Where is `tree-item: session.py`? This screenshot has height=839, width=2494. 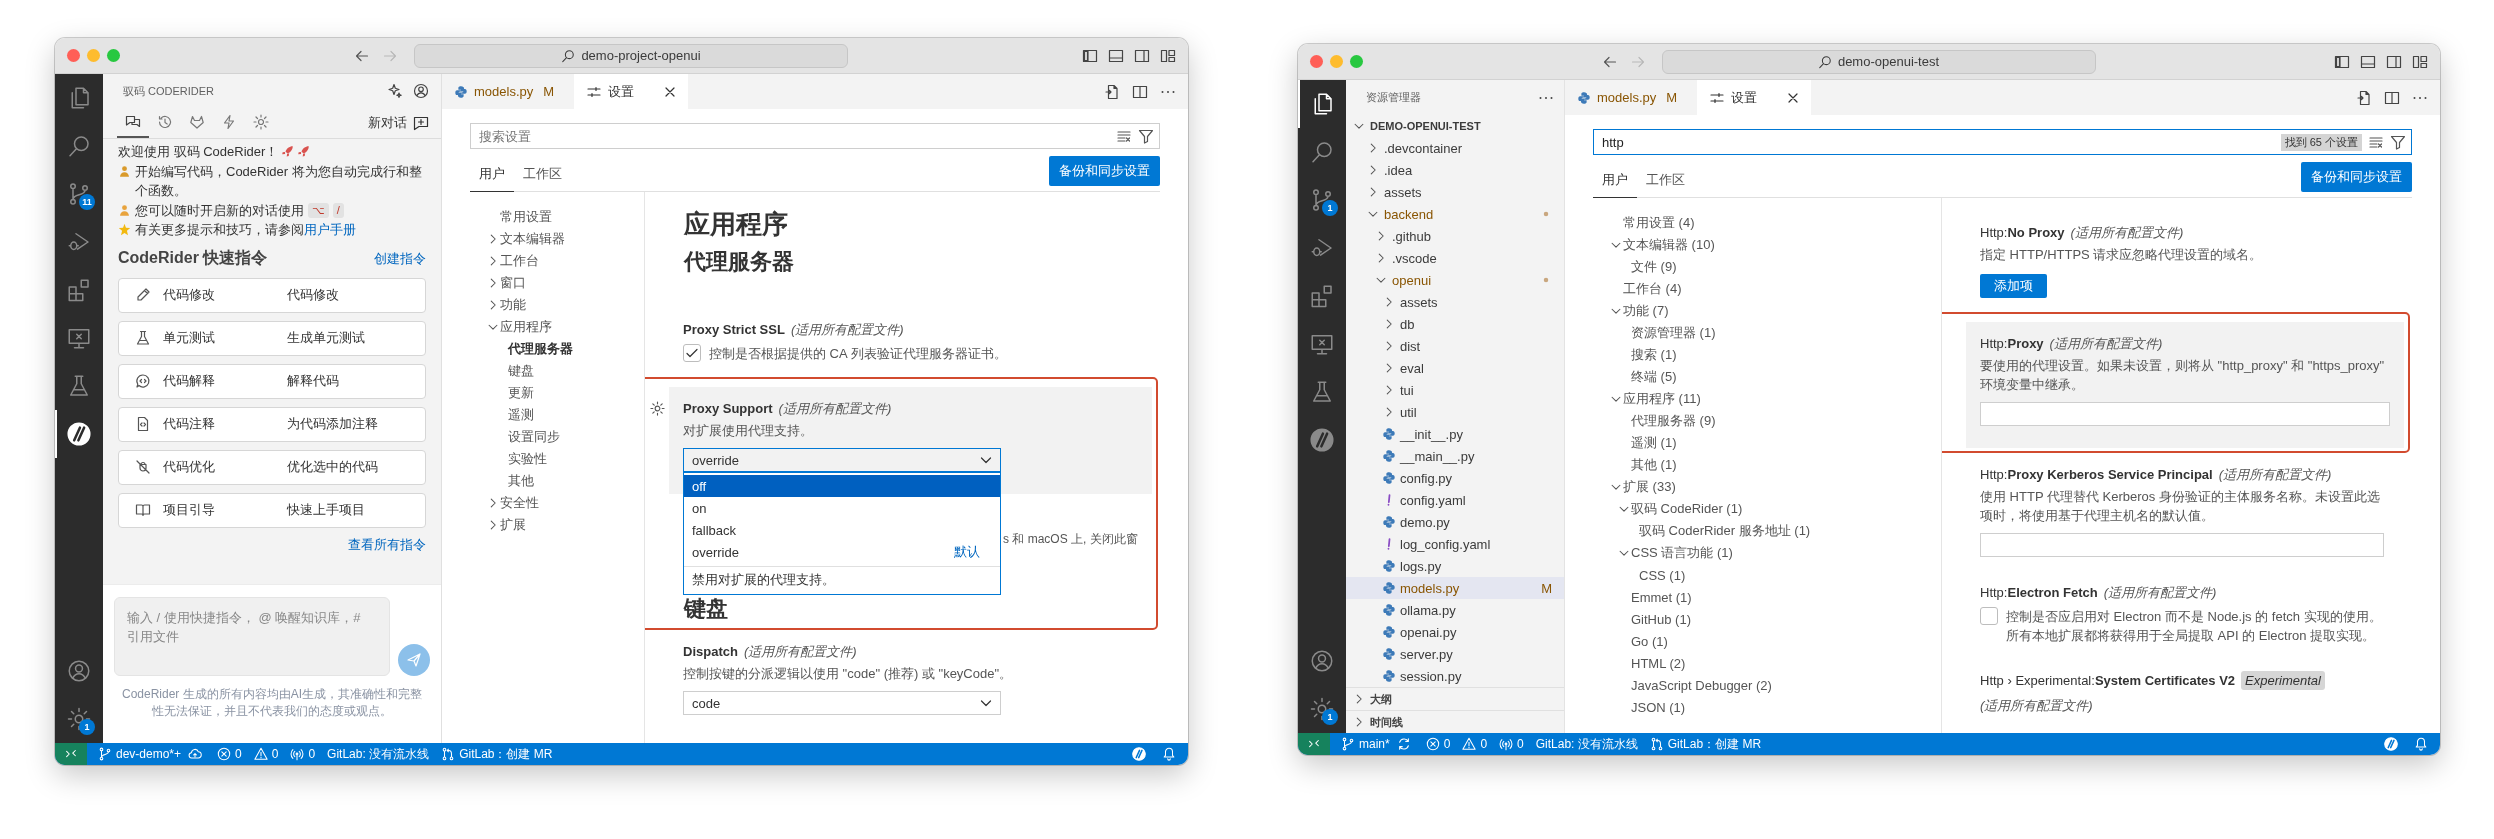
tree-item: session.py is located at coordinates (1476, 676).